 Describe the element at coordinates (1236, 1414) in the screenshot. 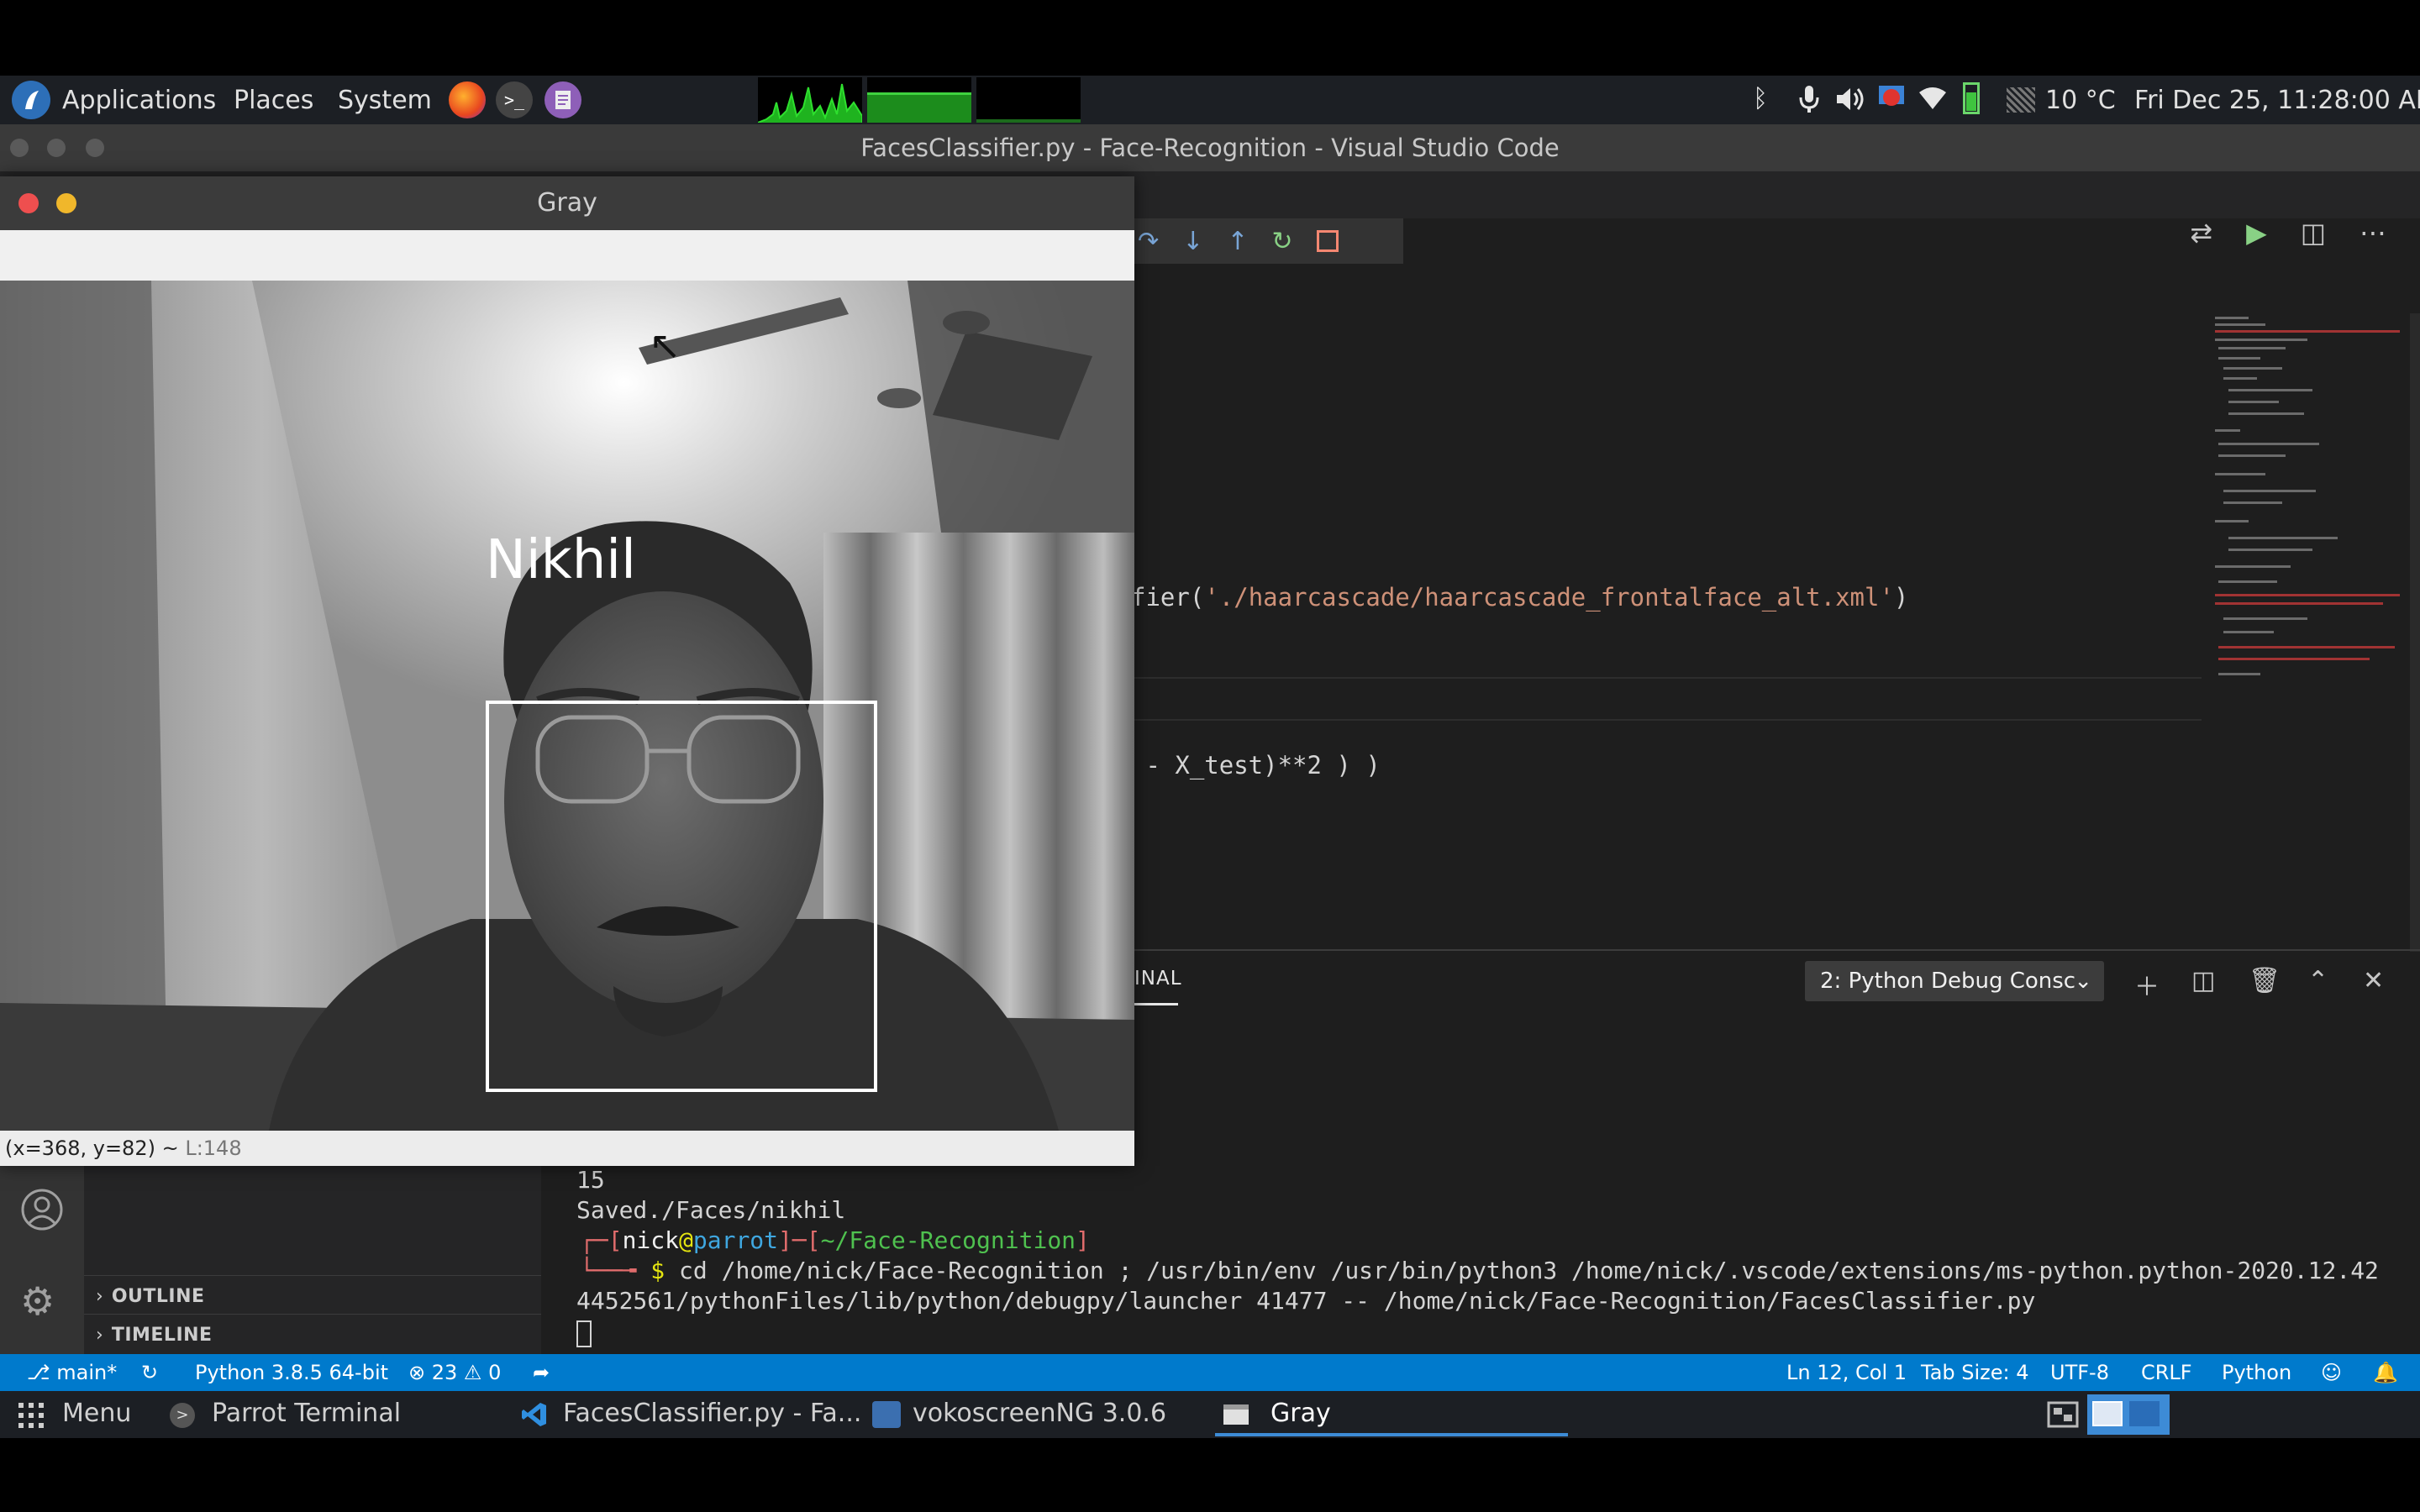

I see `window-icon` at that location.